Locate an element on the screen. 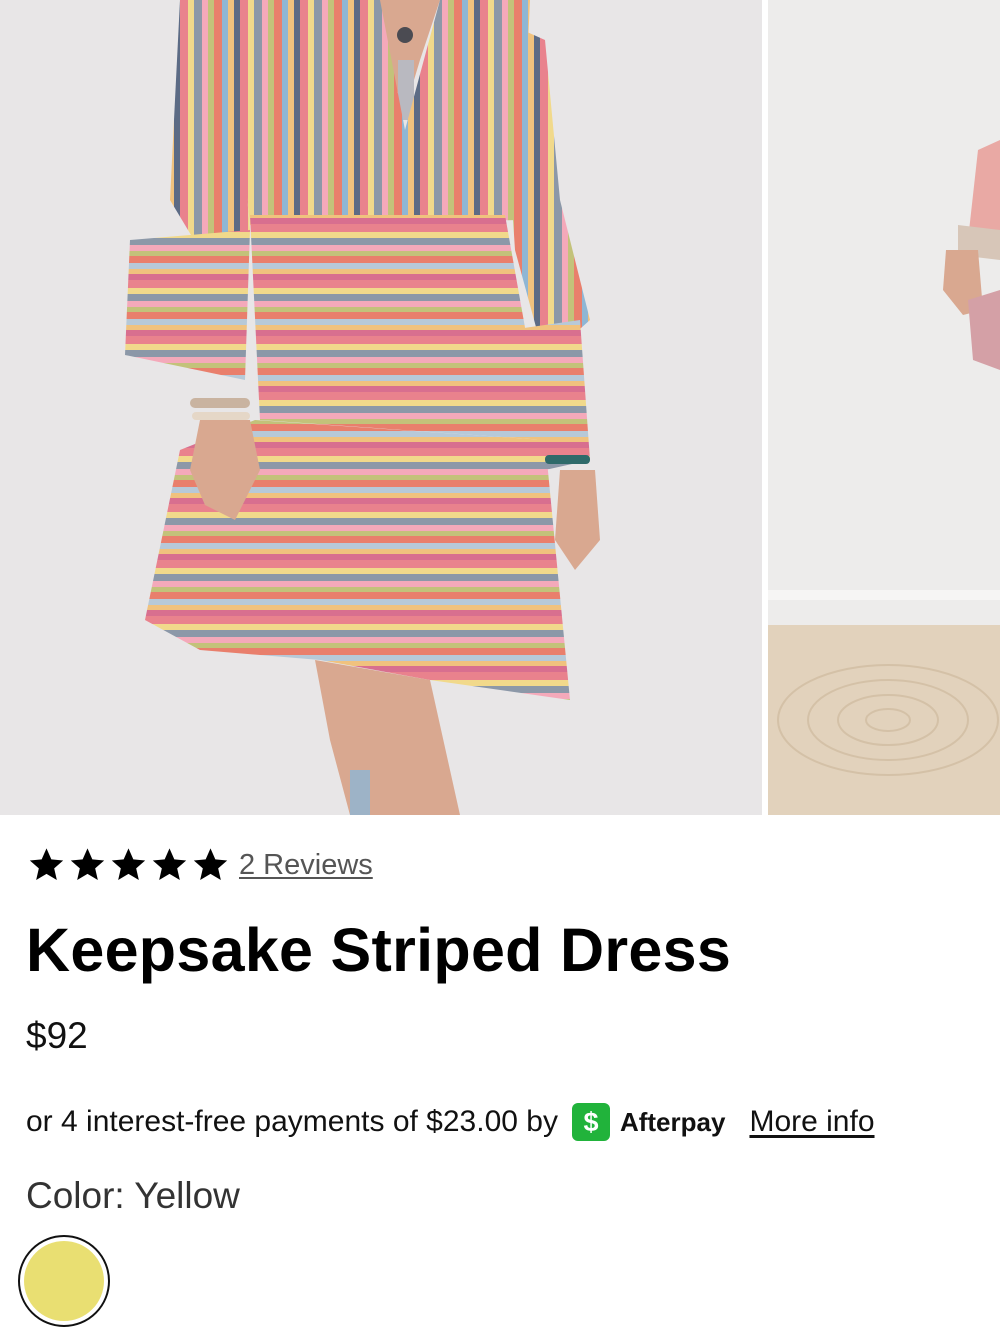 The height and width of the screenshot is (1333, 1000). dress-photo-preview is located at coordinates (884, 407).